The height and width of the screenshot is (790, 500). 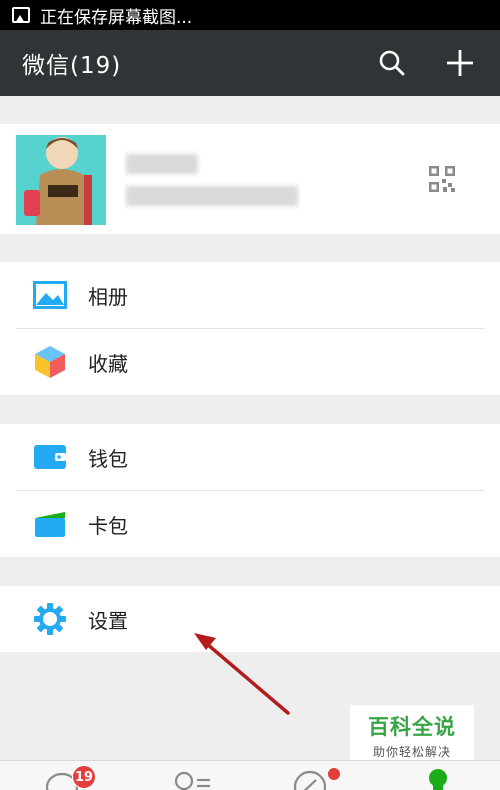 I want to click on photo-album-icon, so click(x=50, y=295).